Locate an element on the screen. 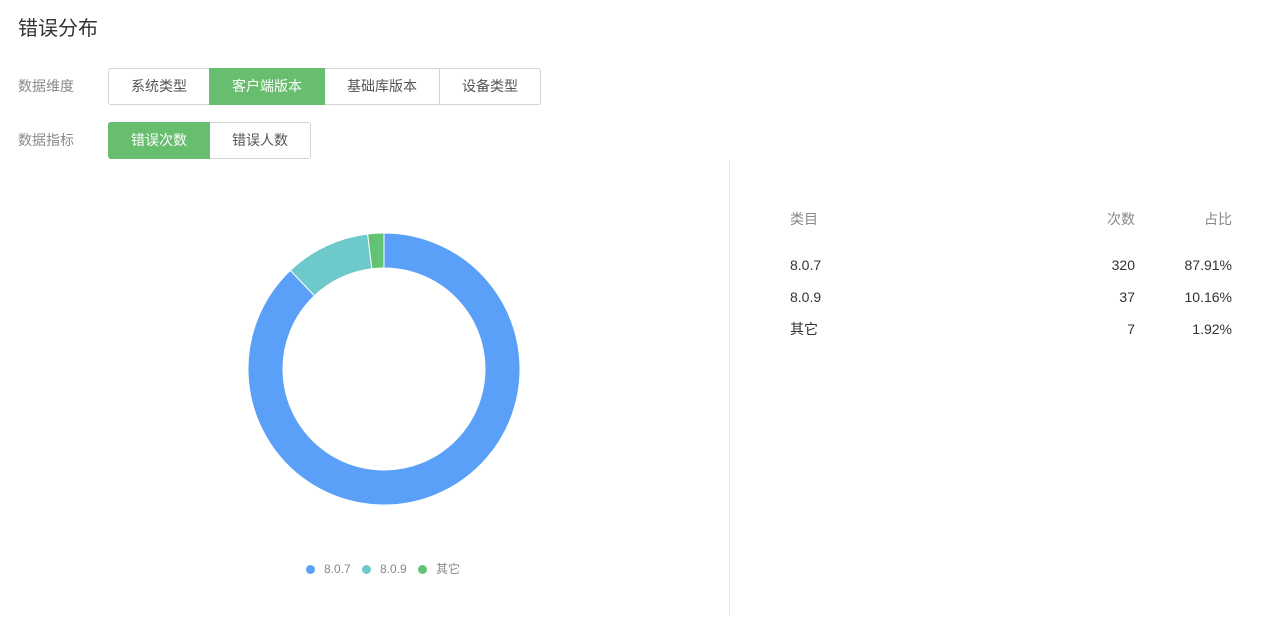  table-cell-count: 37 is located at coordinates (1127, 297).